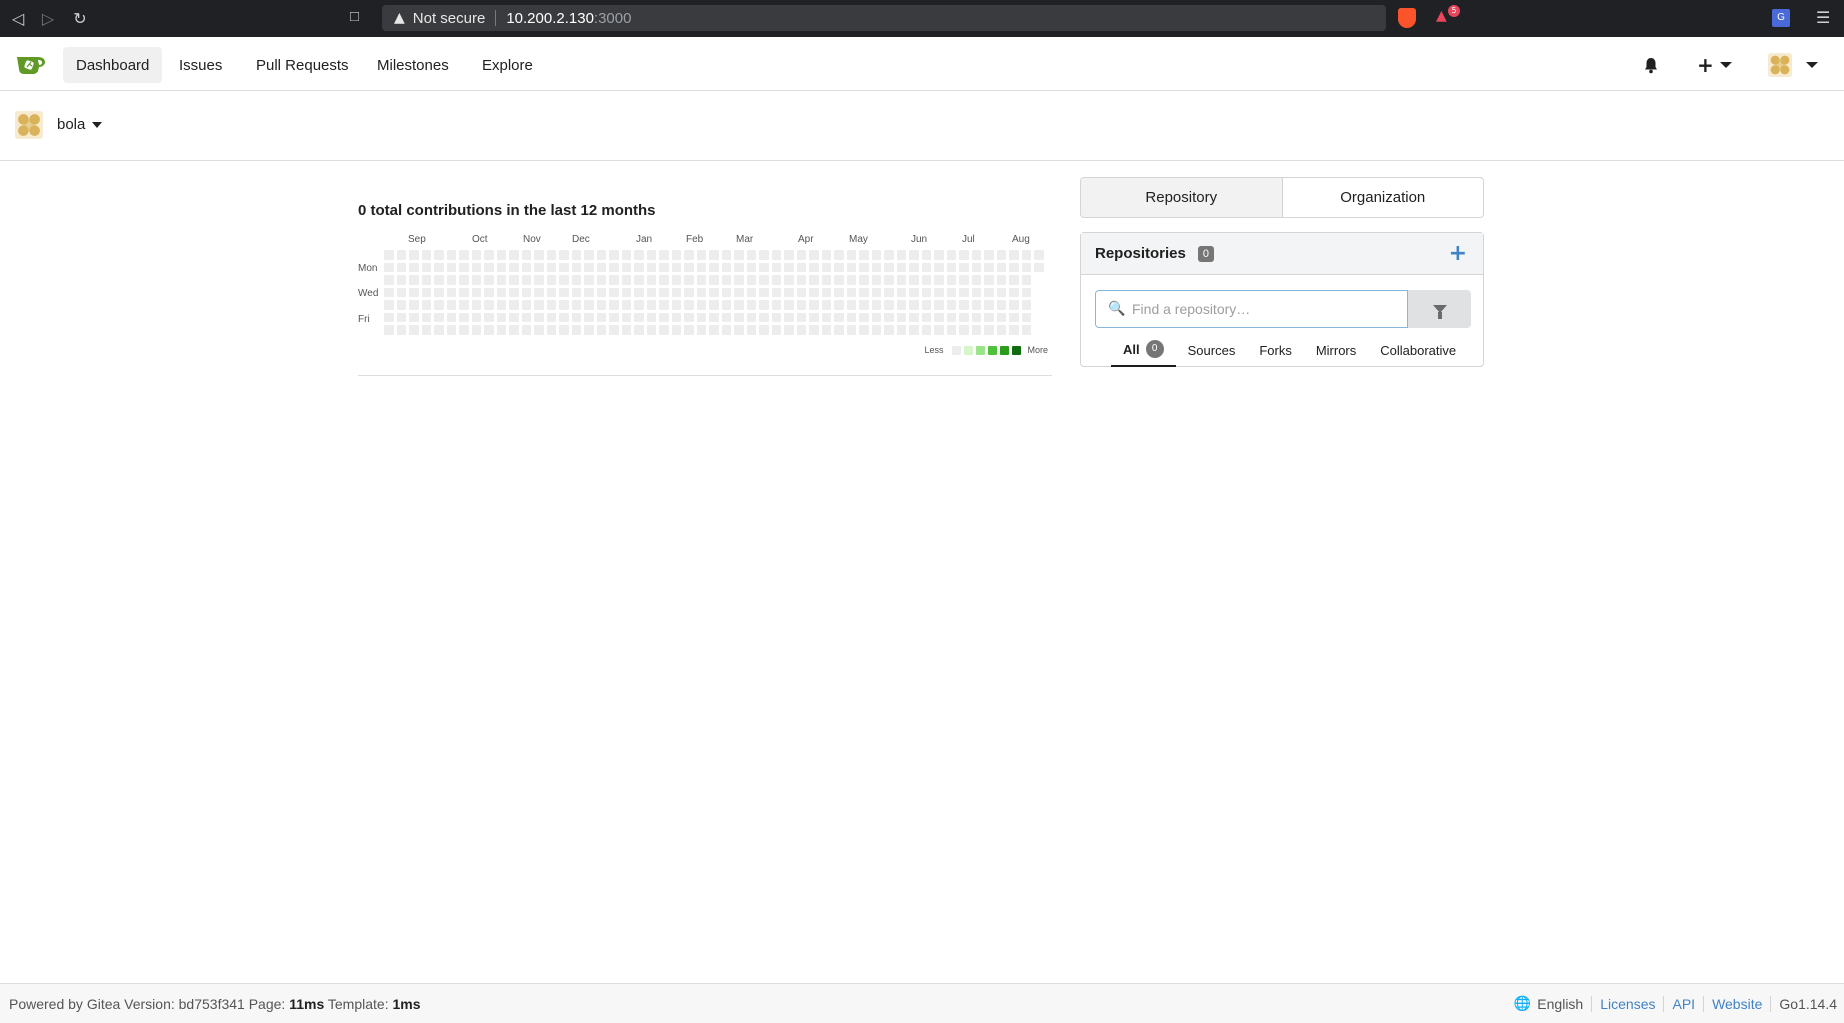 Image resolution: width=1844 pixels, height=1023 pixels. What do you see at coordinates (200, 65) in the screenshot?
I see `nav-issues: Issues` at bounding box center [200, 65].